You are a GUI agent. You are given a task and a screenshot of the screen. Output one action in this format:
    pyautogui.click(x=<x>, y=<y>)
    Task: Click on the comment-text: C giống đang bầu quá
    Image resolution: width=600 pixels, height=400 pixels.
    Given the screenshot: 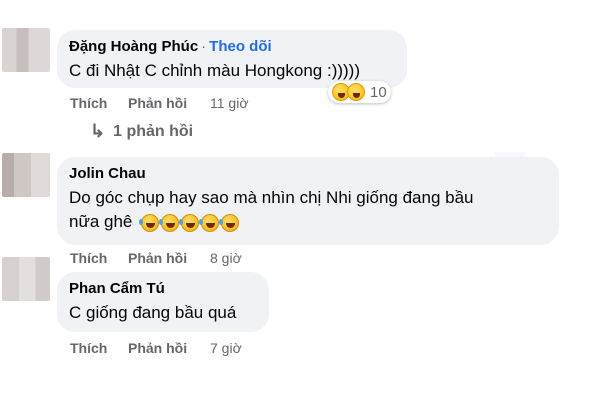 What is the action you would take?
    pyautogui.click(x=153, y=312)
    